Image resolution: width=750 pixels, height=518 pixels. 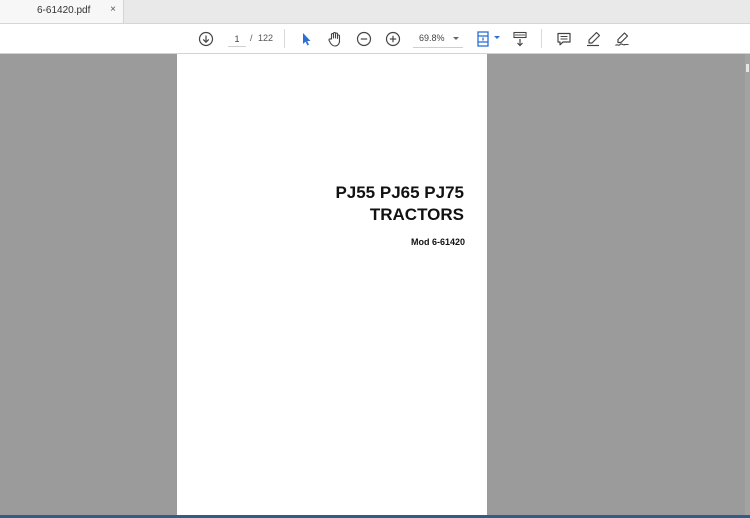 I want to click on zoom-out-circle-icon, so click(x=364, y=39).